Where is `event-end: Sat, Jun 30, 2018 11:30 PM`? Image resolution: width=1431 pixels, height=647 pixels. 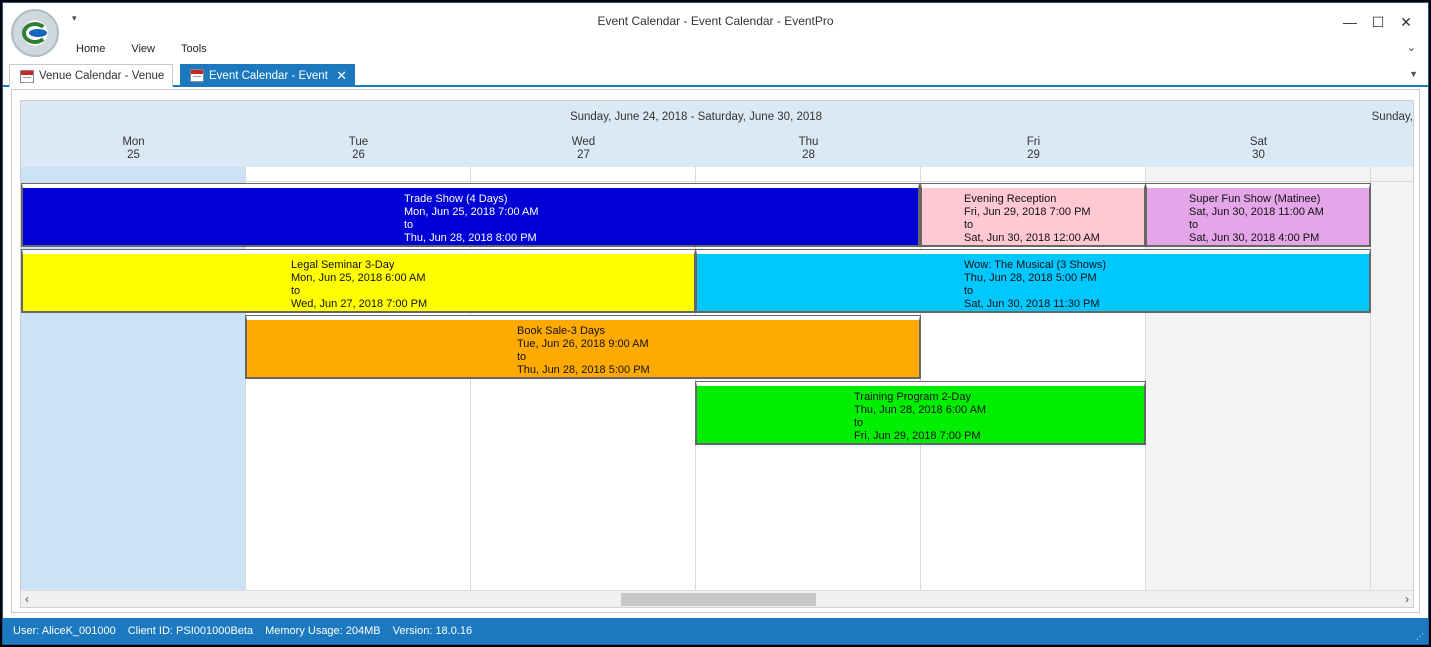
event-end: Sat, Jun 30, 2018 11:30 PM is located at coordinates (1032, 304).